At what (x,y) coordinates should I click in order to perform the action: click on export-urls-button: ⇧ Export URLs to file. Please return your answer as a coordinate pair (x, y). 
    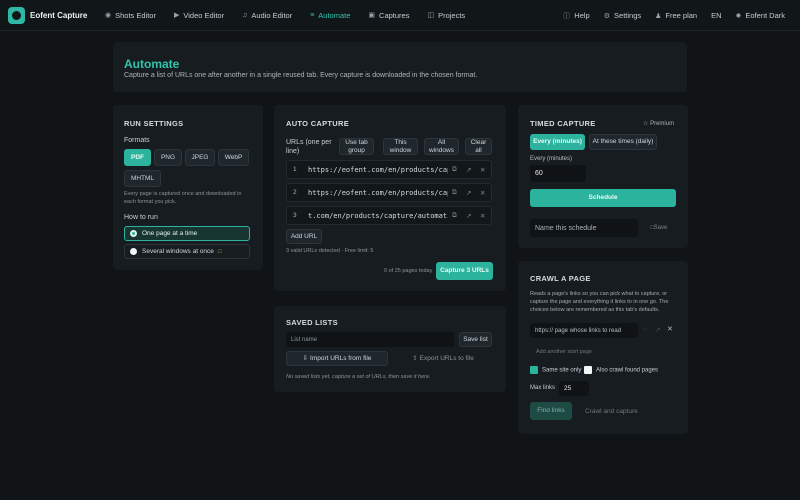
    Looking at the image, I should click on (443, 358).